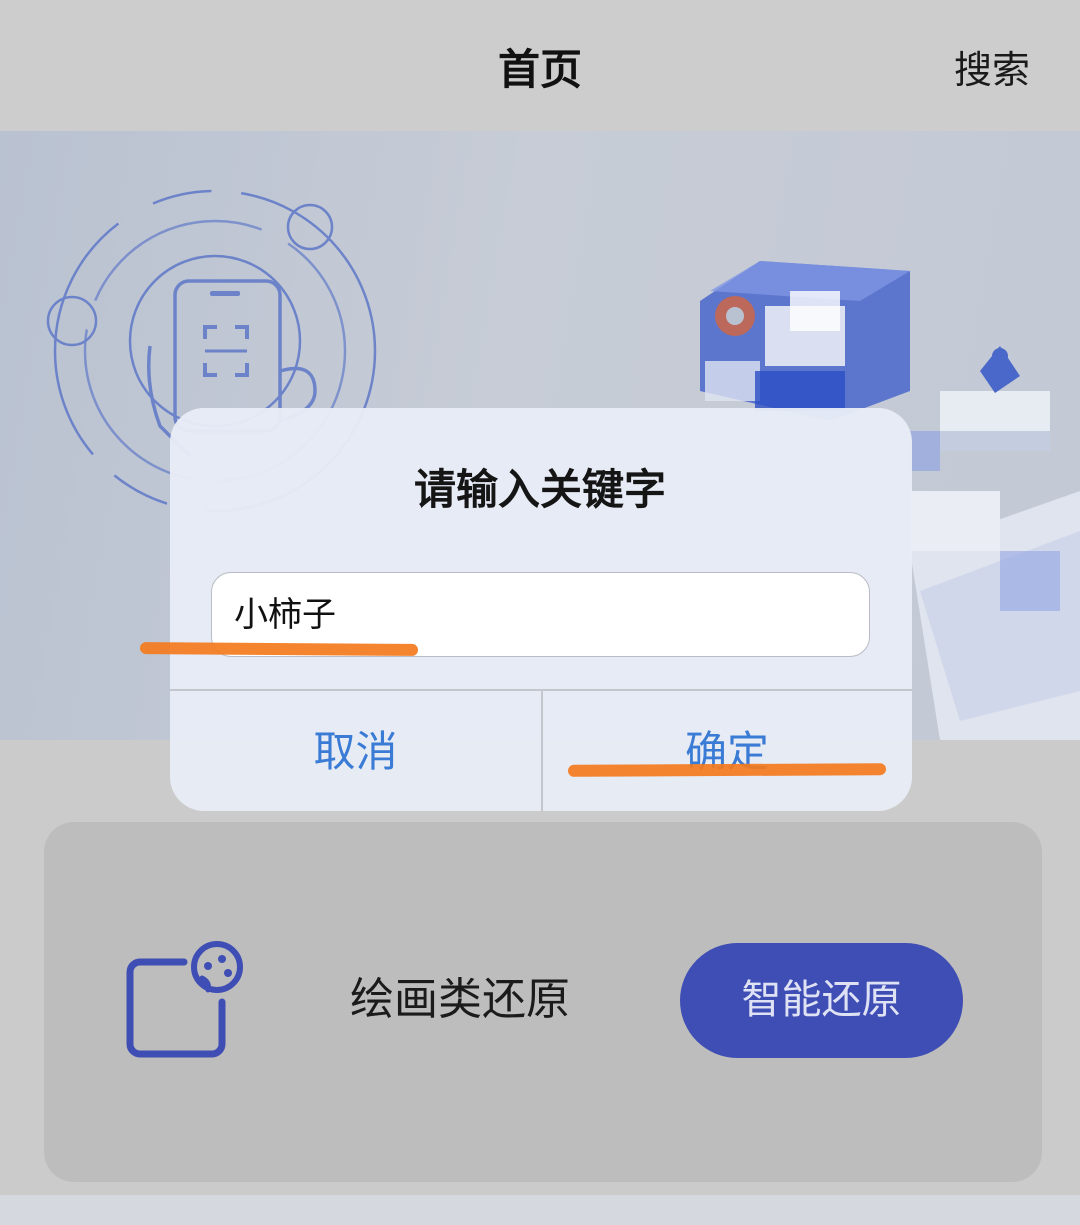  I want to click on search-button: 搜索, so click(992, 65).